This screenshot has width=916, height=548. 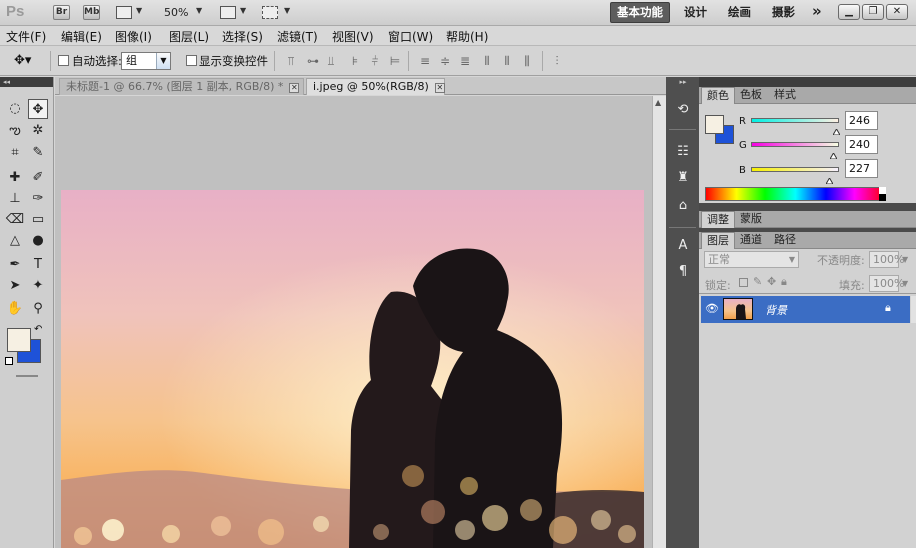 I want to click on distribute-right-icon: ⫼, so click(x=527, y=61).